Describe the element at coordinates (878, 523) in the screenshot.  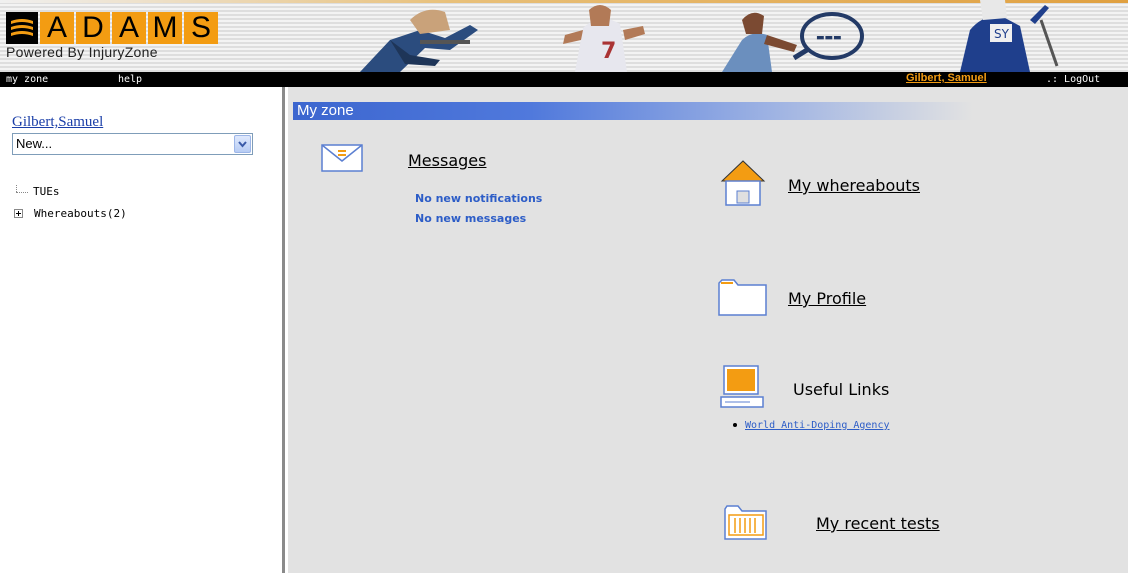
I see `my-recent-tests-link: My recent tests` at that location.